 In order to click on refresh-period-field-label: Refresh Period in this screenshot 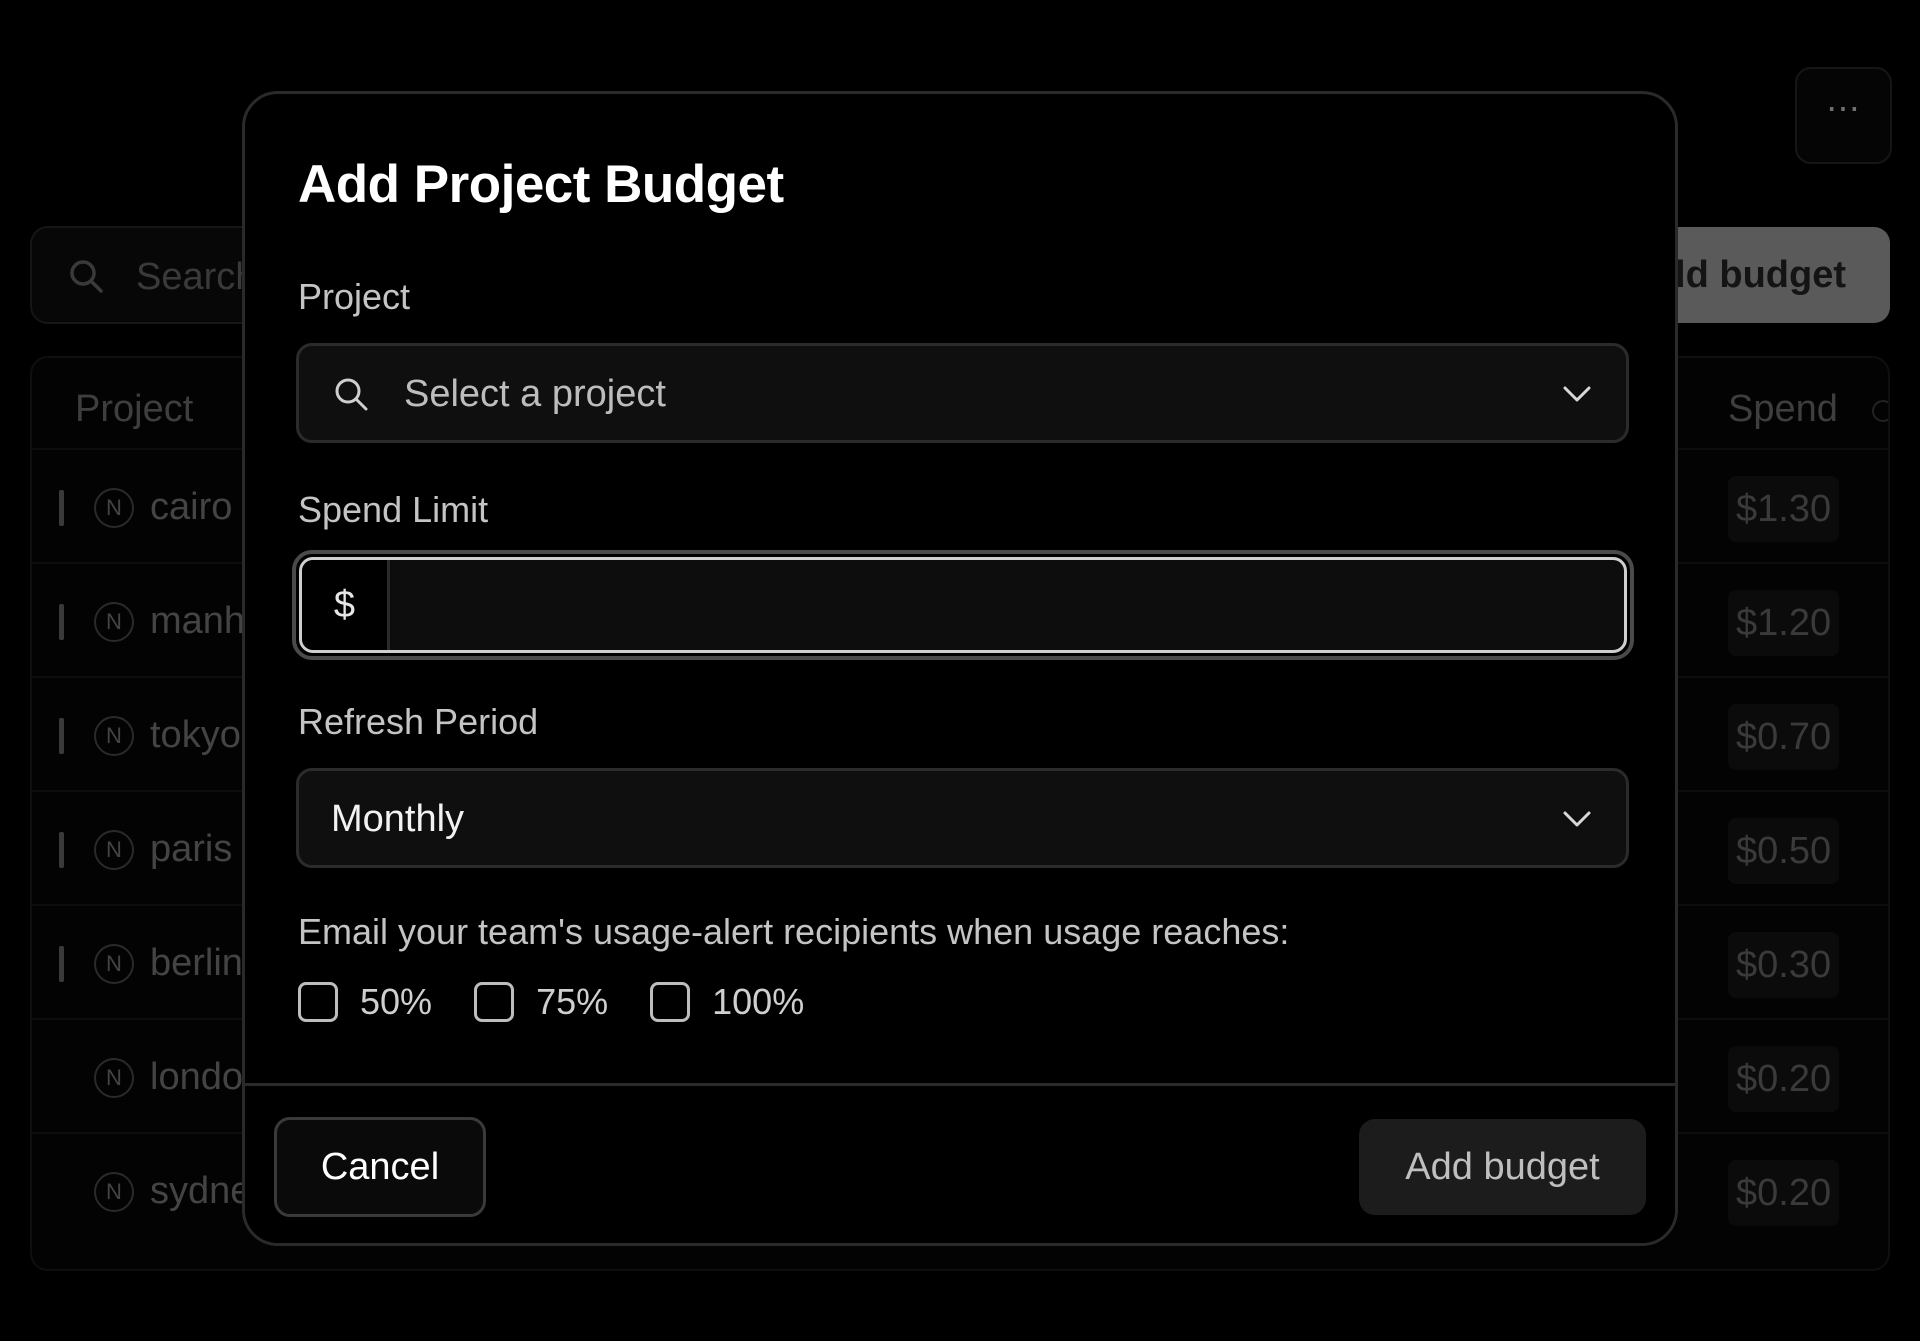, I will do `click(418, 721)`.